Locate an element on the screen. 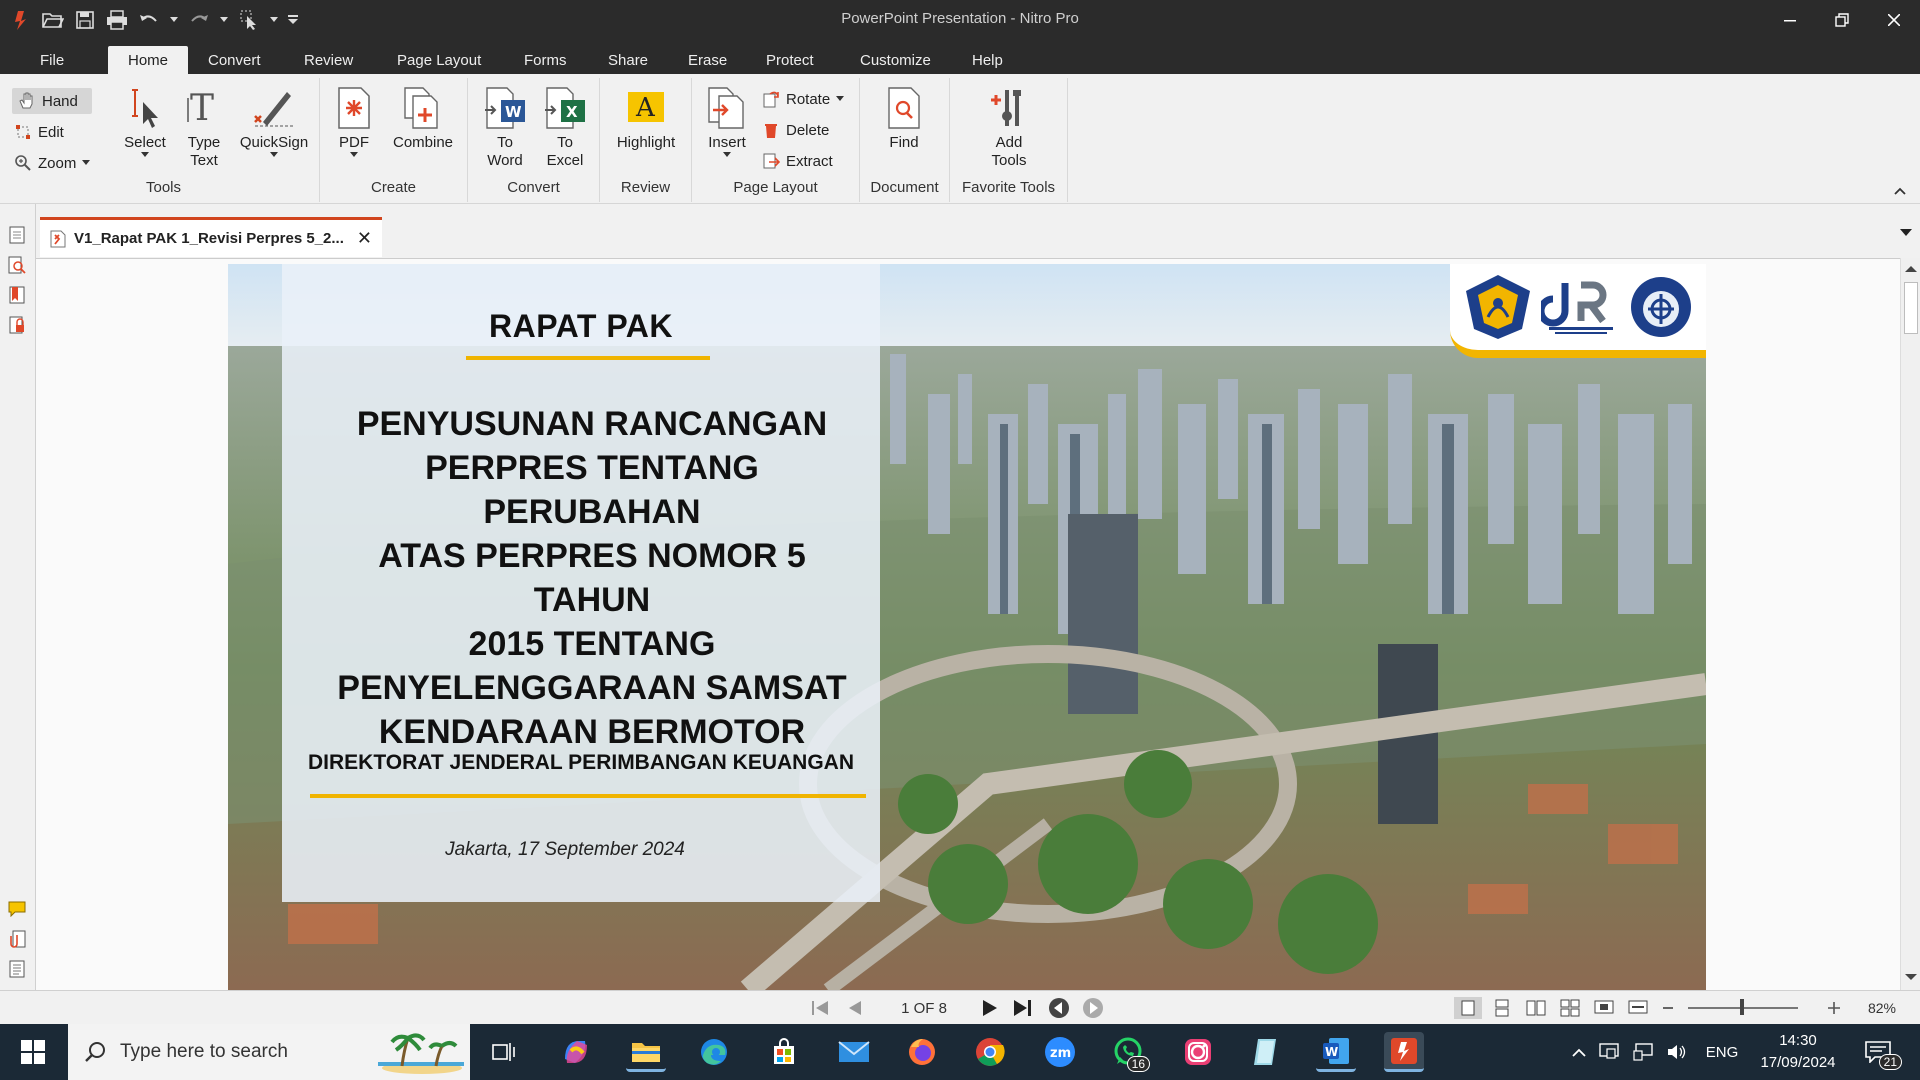 The image size is (1920, 1080). word-app-icon: W is located at coordinates (1336, 1052).